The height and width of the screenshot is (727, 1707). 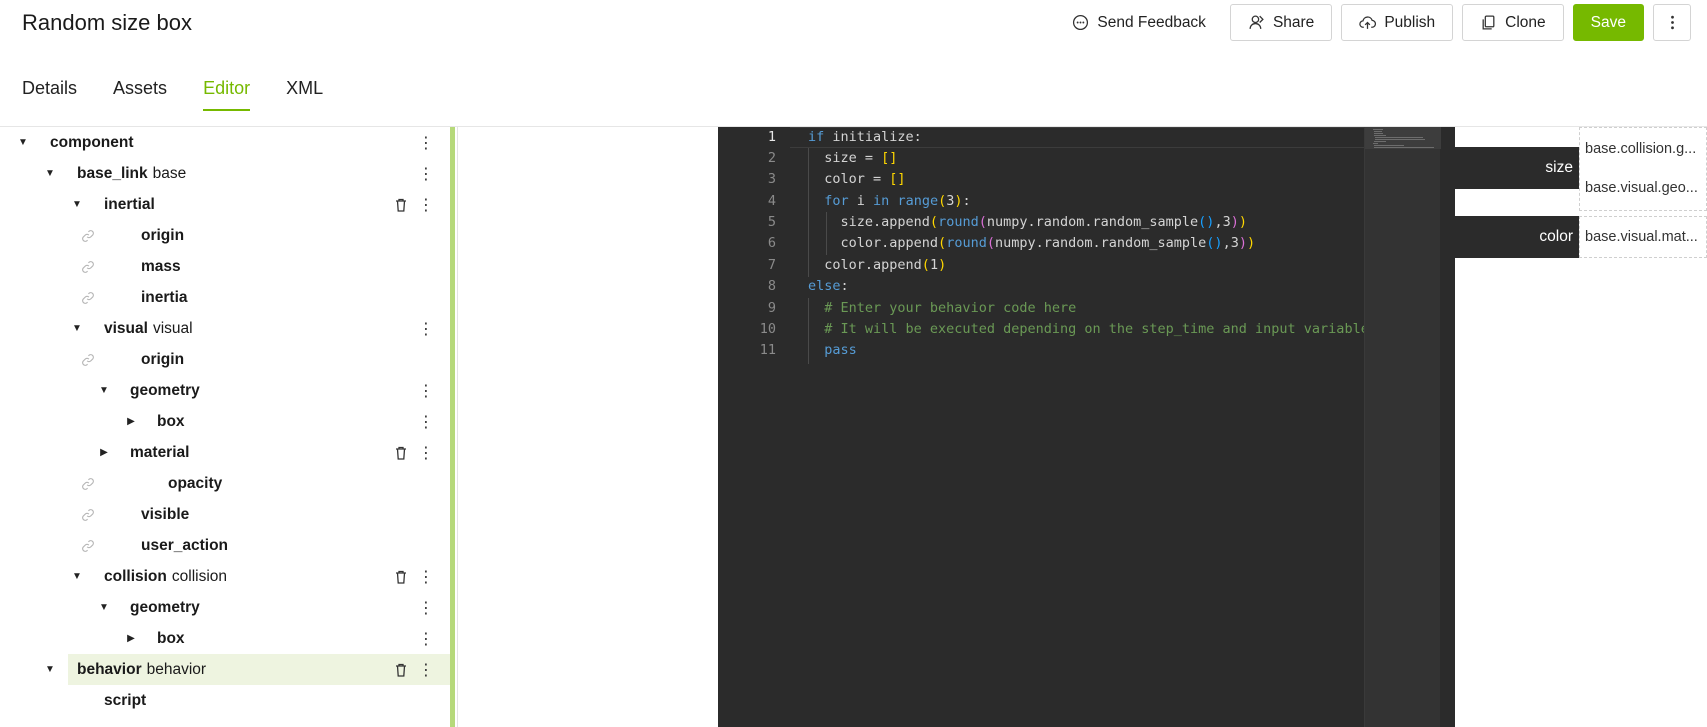 I want to click on tab-details: Details, so click(x=49, y=93).